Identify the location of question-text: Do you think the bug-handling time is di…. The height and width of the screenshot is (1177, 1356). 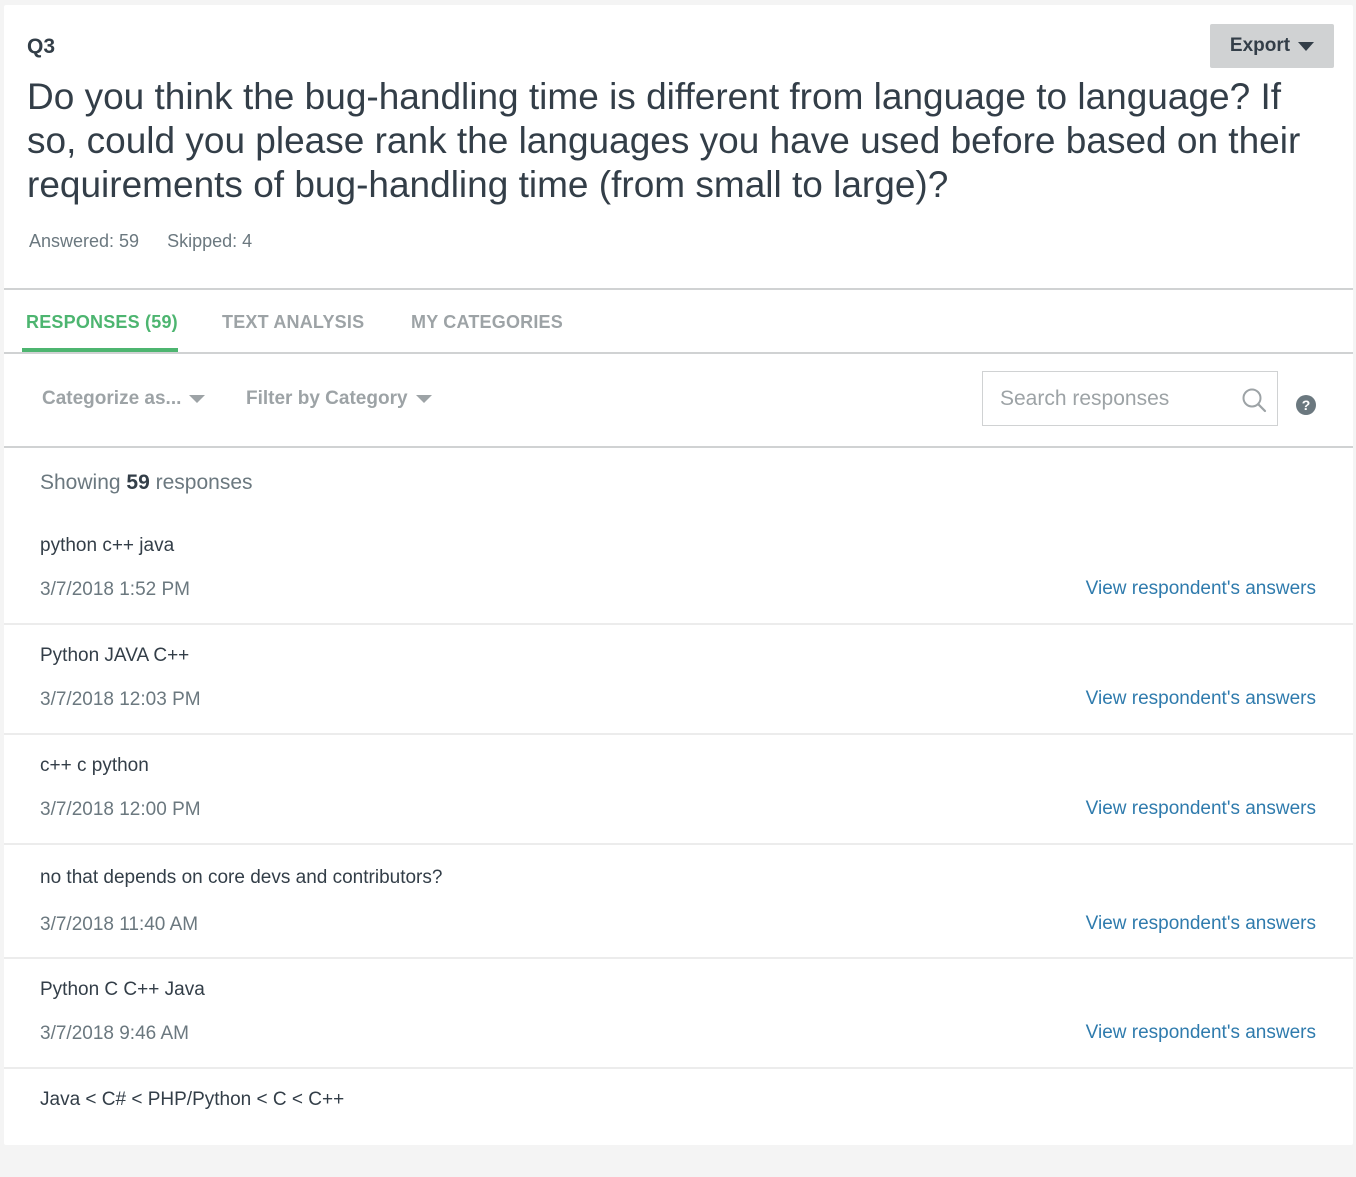
(664, 140).